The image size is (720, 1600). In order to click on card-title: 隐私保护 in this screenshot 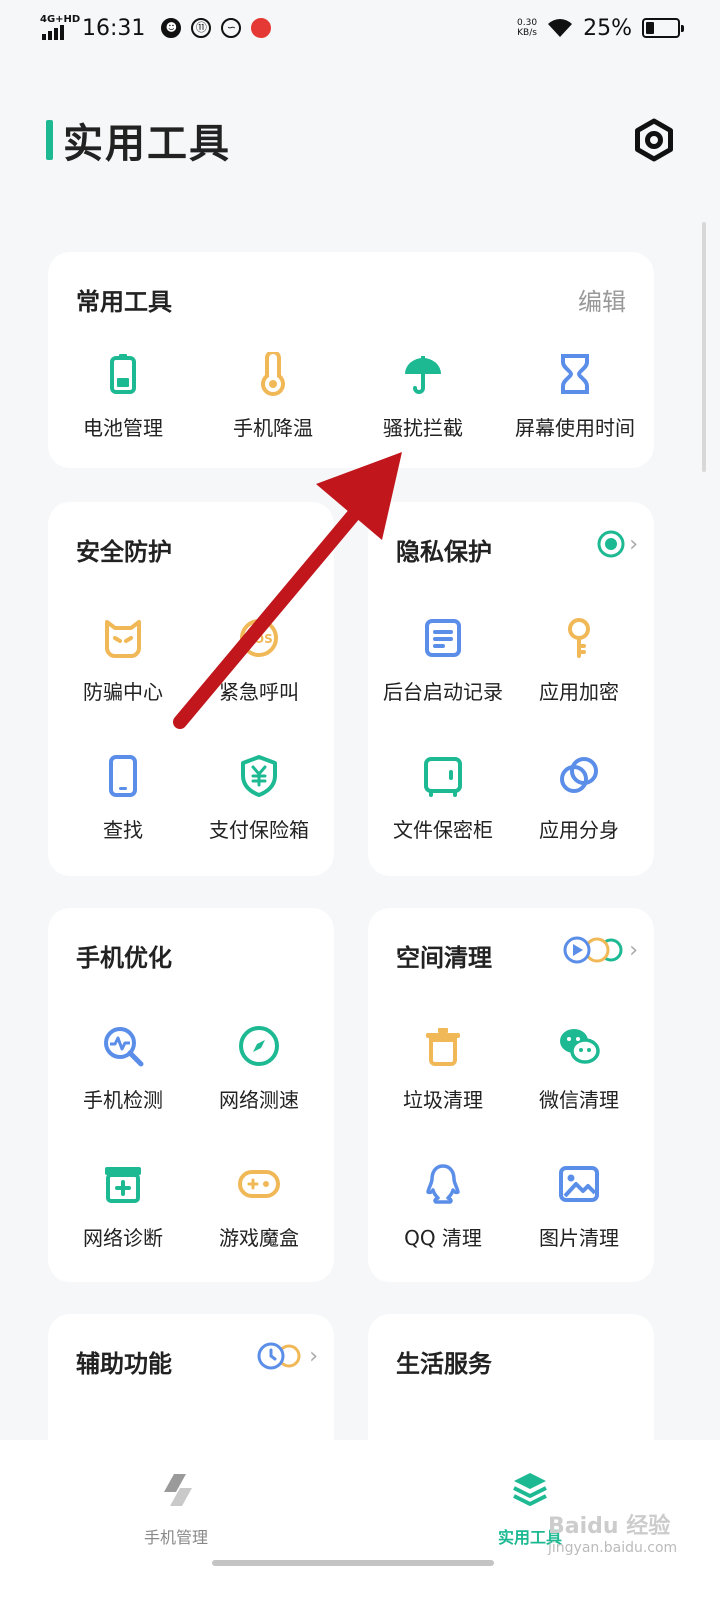, I will do `click(444, 552)`.